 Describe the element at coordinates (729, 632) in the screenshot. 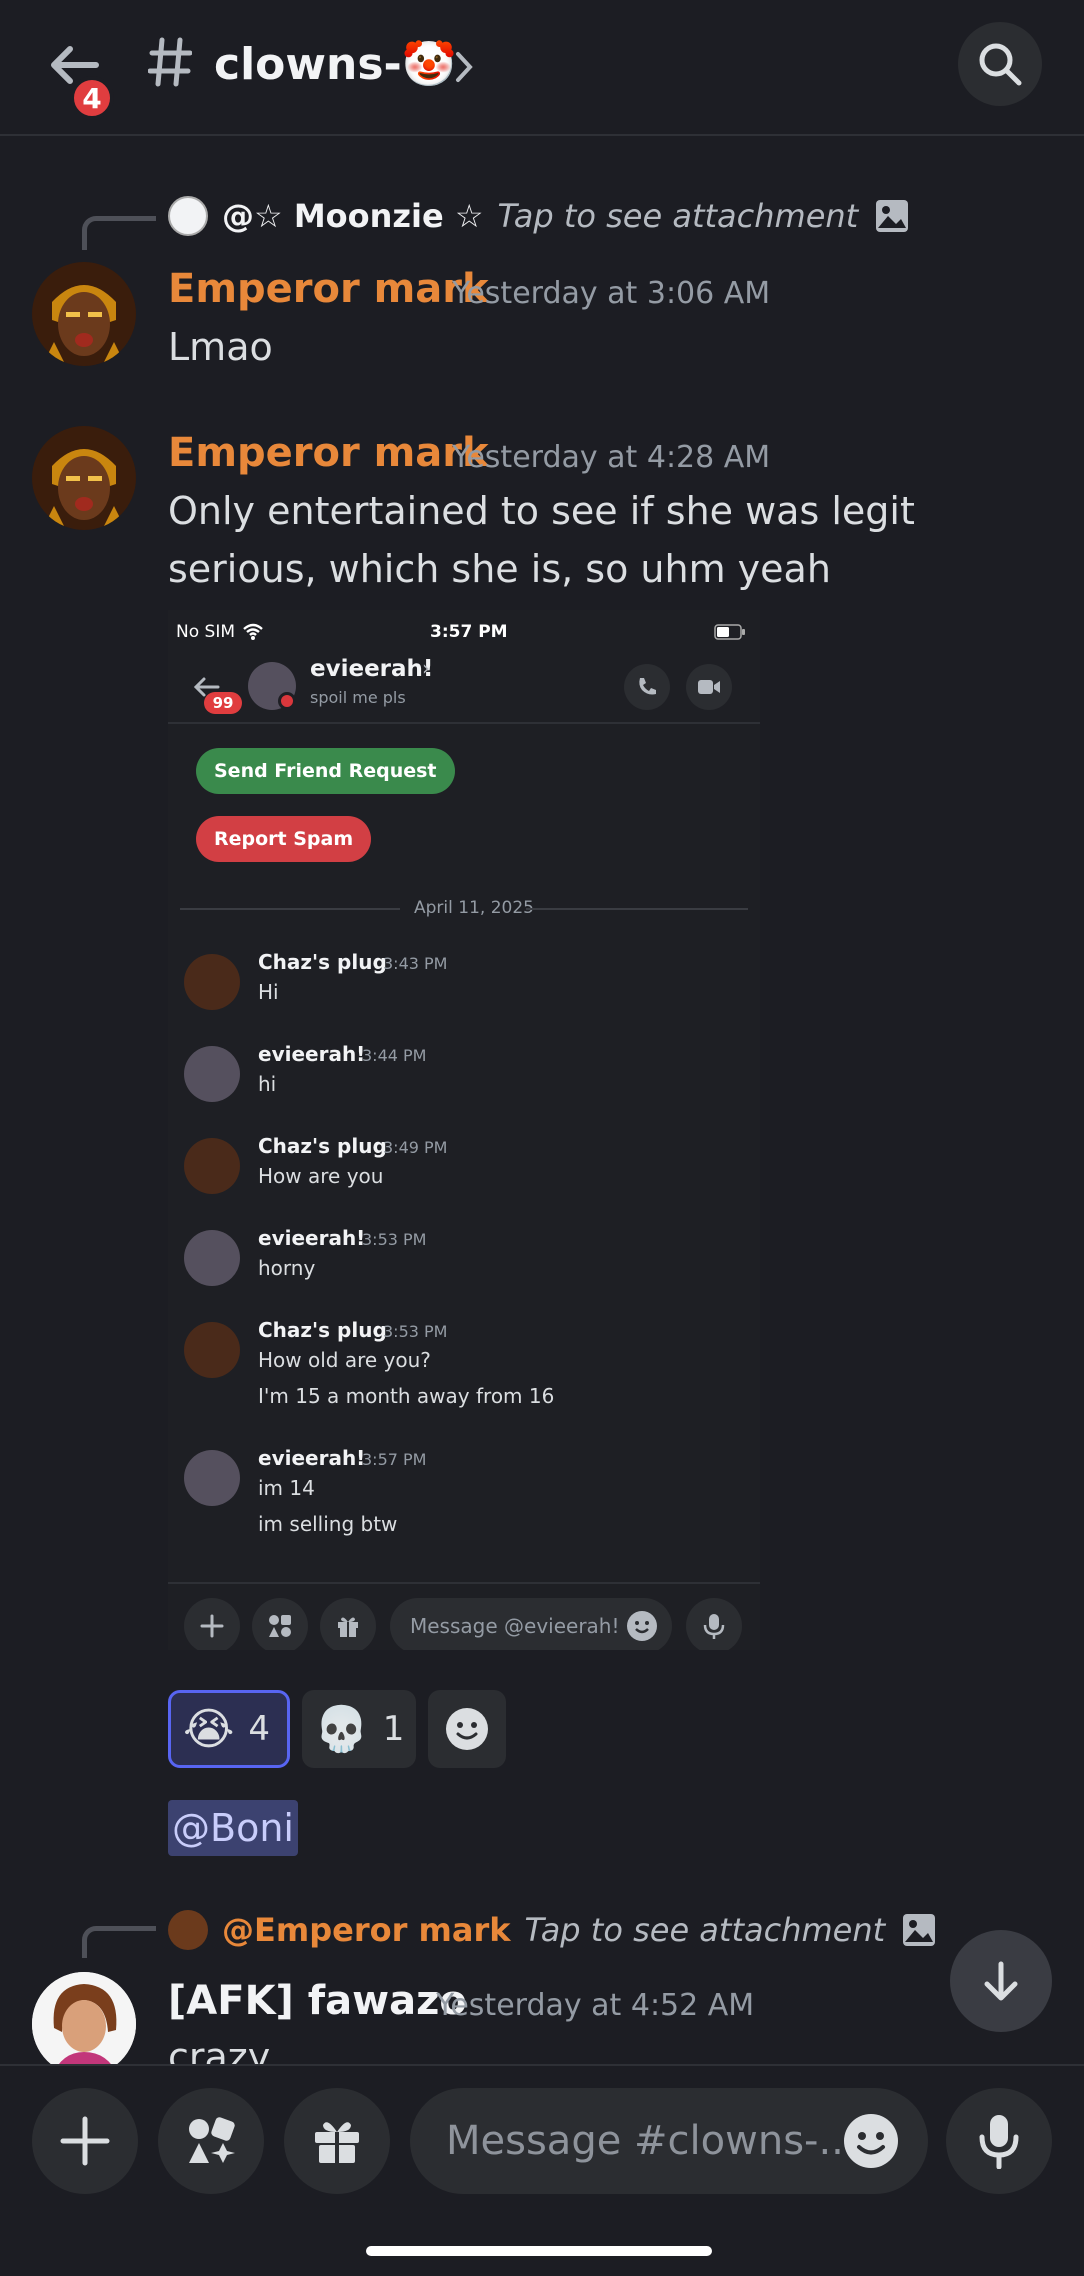

I see `battery-icon` at that location.